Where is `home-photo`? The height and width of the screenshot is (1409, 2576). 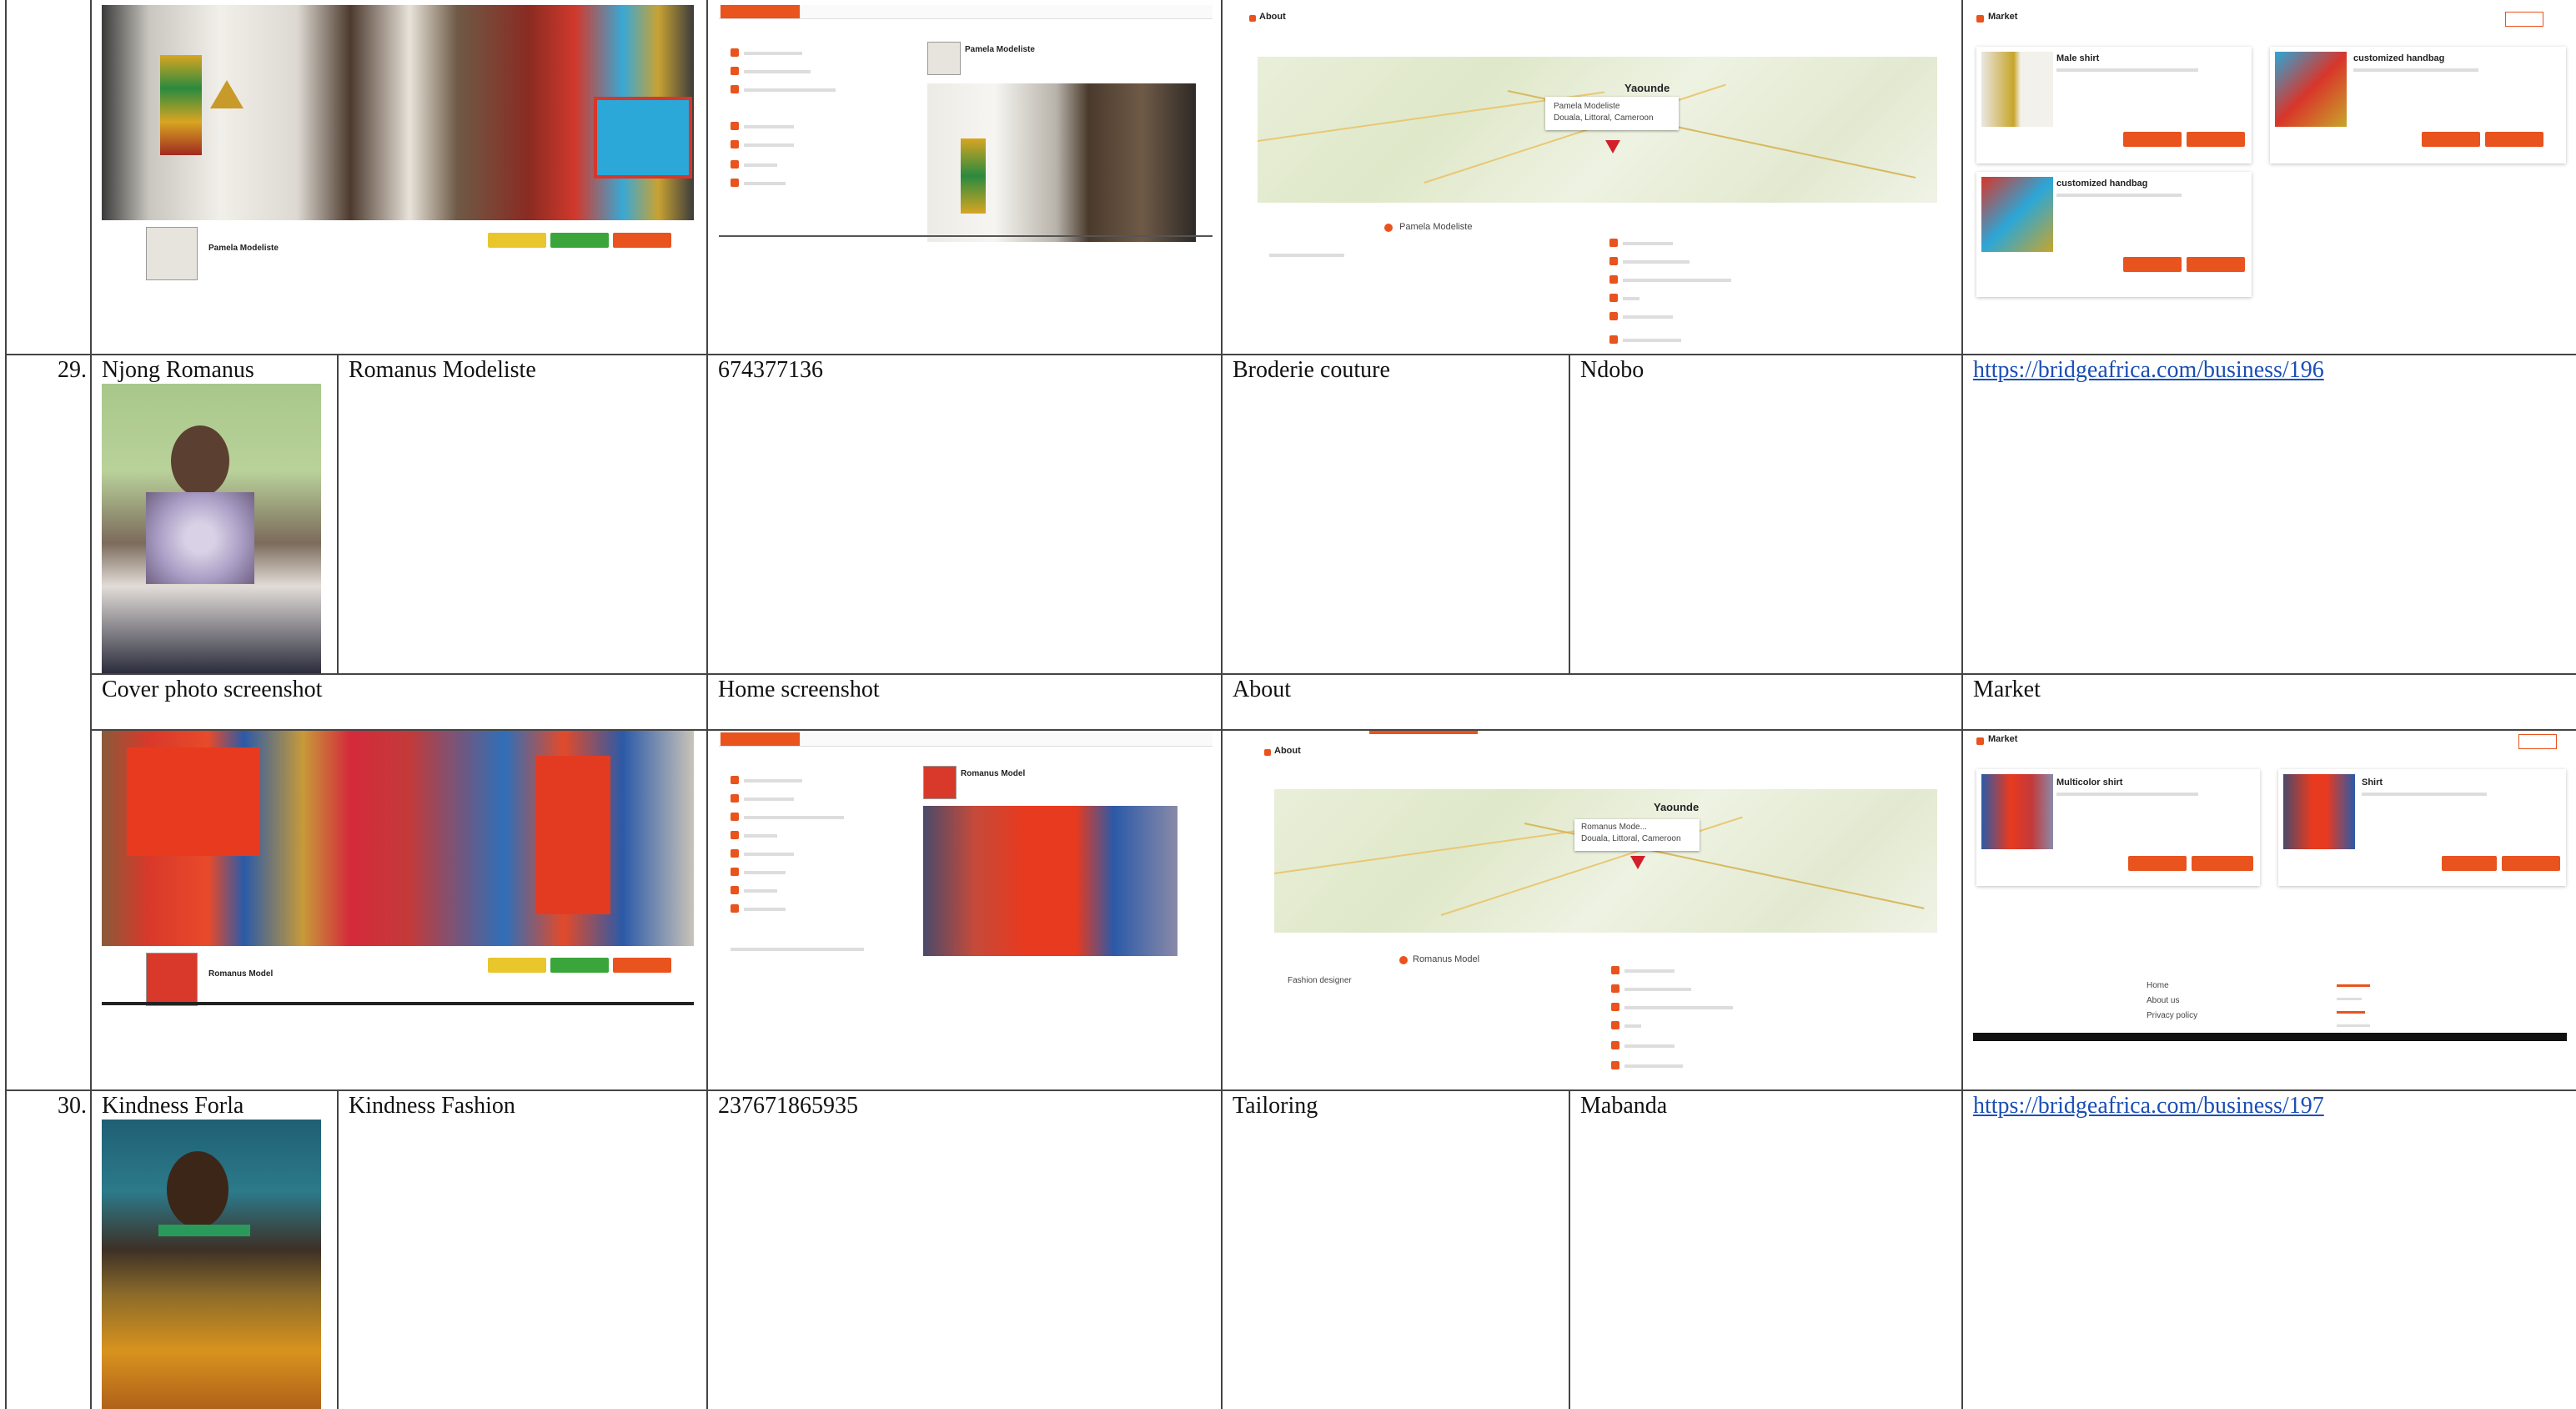
home-photo is located at coordinates (1050, 881).